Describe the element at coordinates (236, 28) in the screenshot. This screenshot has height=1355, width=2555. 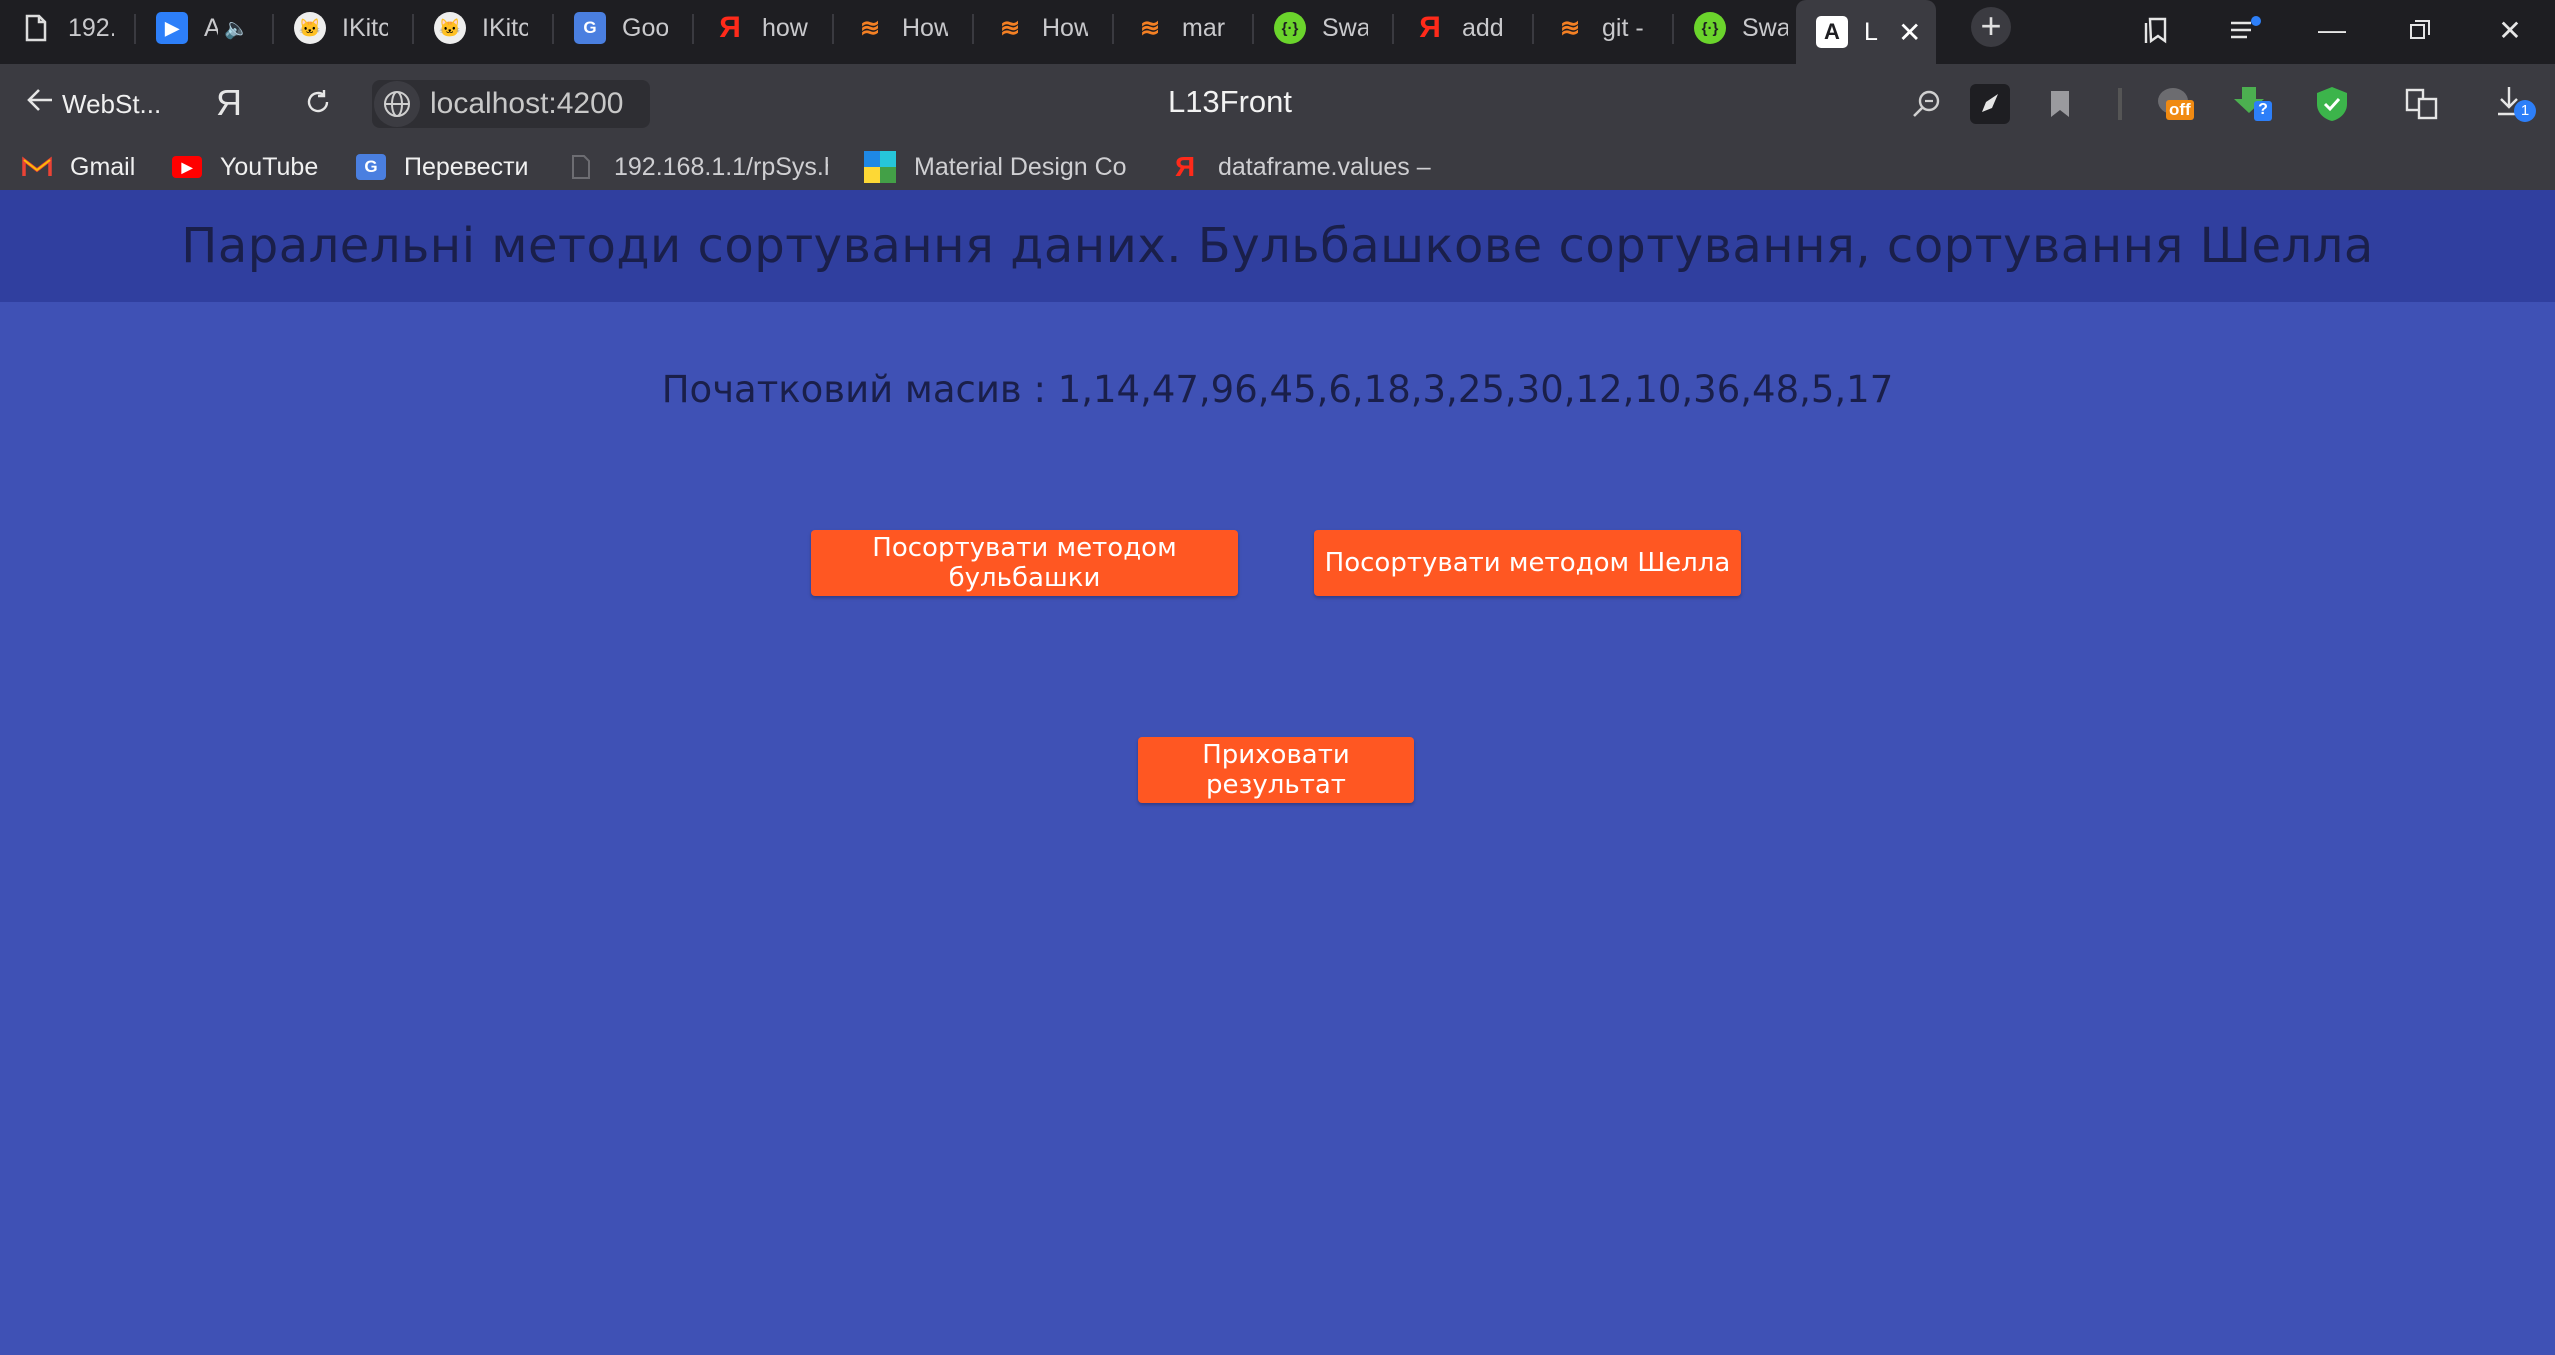
I see `speaker-icon: 🔈` at that location.